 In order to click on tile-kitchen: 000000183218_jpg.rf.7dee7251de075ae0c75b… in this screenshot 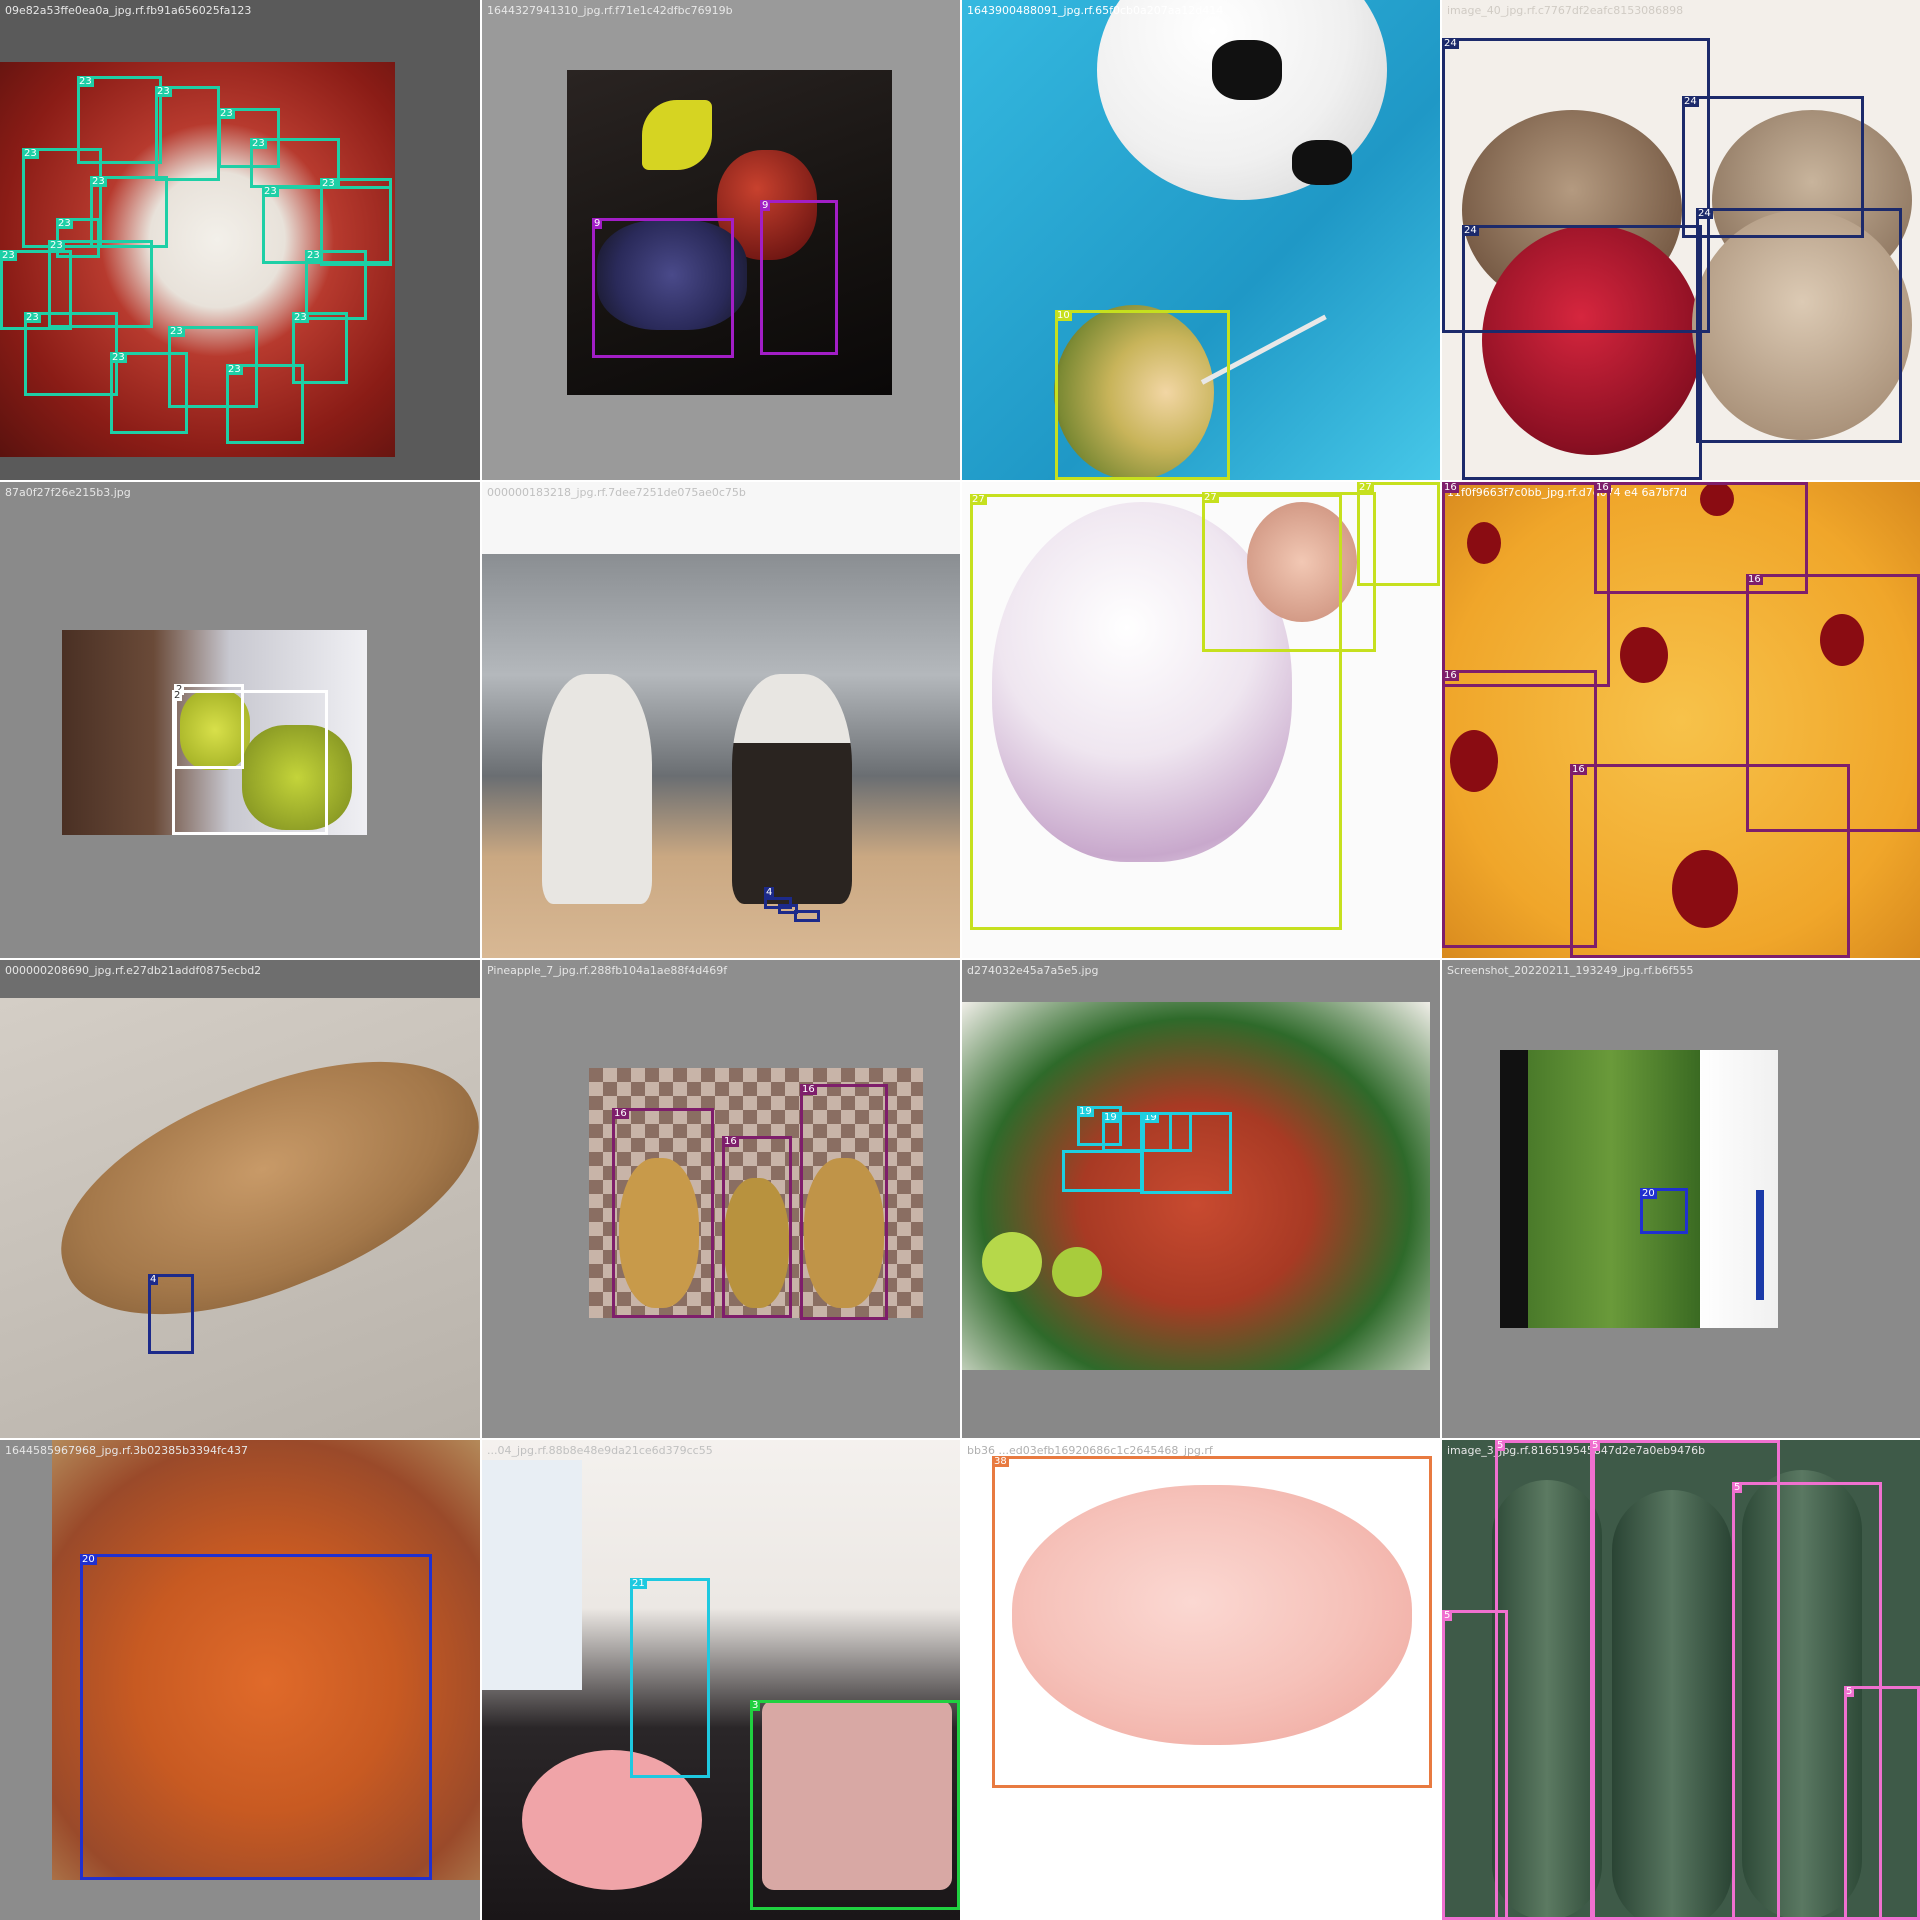, I will do `click(721, 720)`.